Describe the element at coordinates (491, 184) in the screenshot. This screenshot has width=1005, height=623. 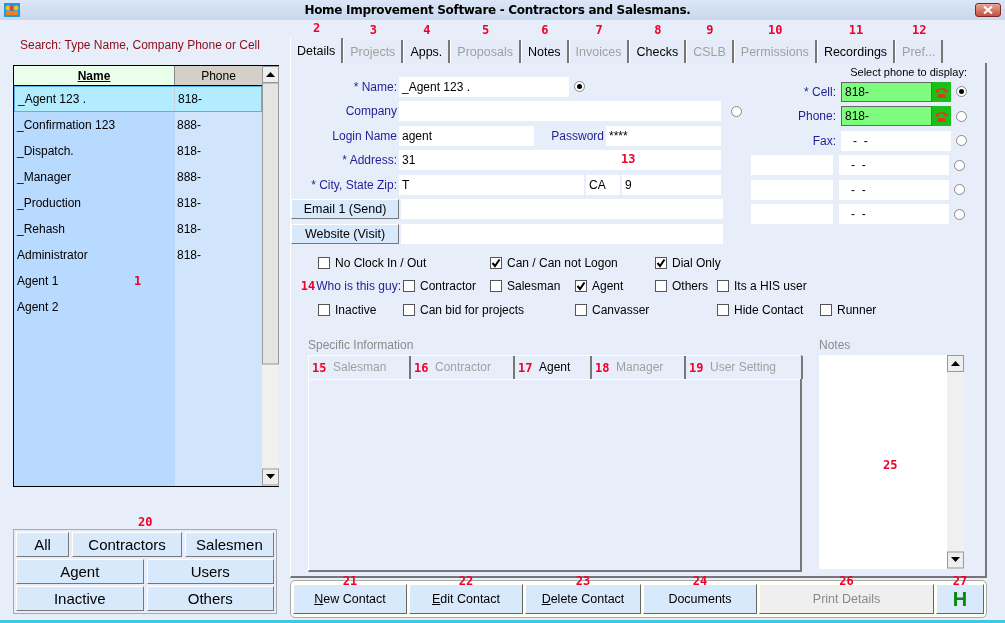
I see `city-field: T` at that location.